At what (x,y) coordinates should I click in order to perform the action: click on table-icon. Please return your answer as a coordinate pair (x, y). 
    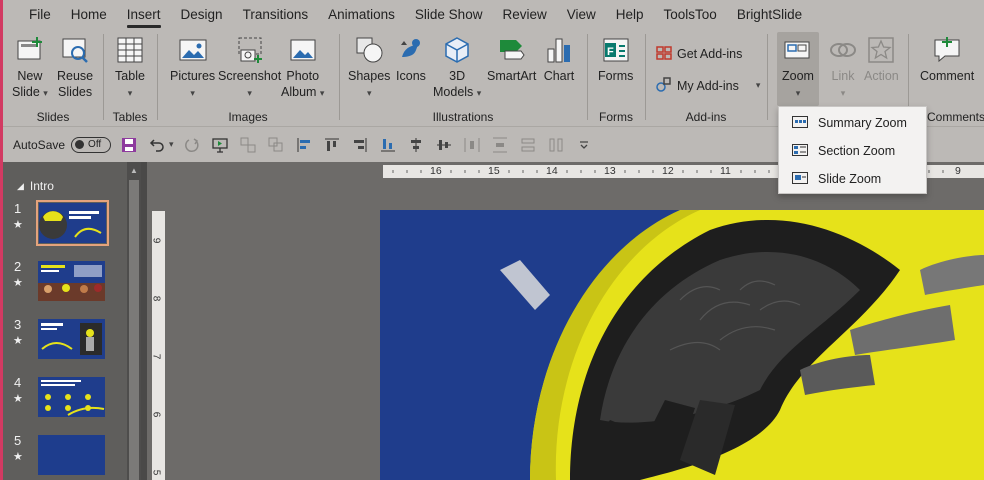
    Looking at the image, I should click on (130, 50).